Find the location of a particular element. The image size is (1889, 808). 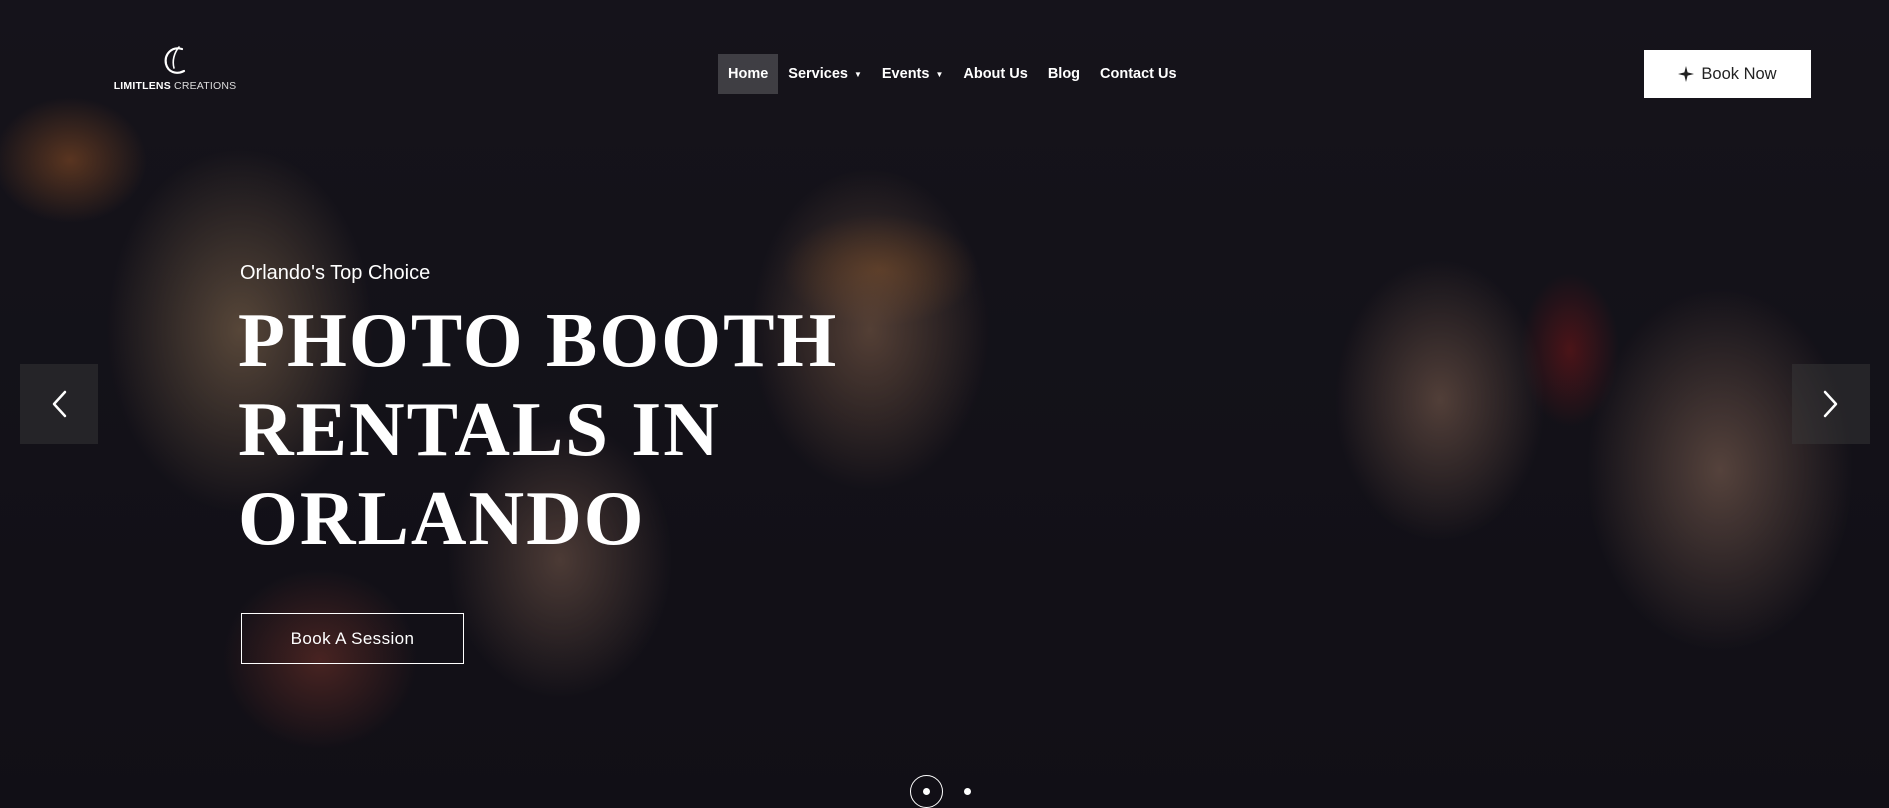

nav-item-label: Contact Us is located at coordinates (1138, 74).